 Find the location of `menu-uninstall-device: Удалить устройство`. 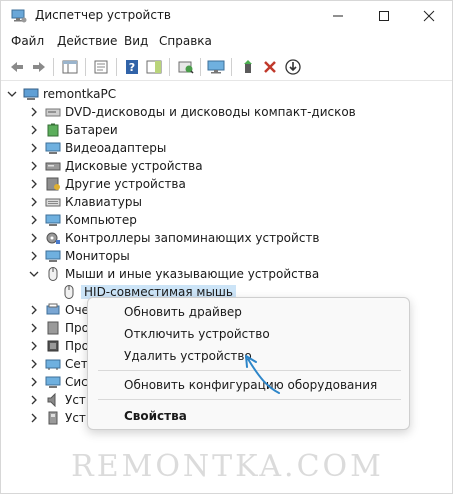

menu-uninstall-device: Удалить устройство is located at coordinates (188, 356).